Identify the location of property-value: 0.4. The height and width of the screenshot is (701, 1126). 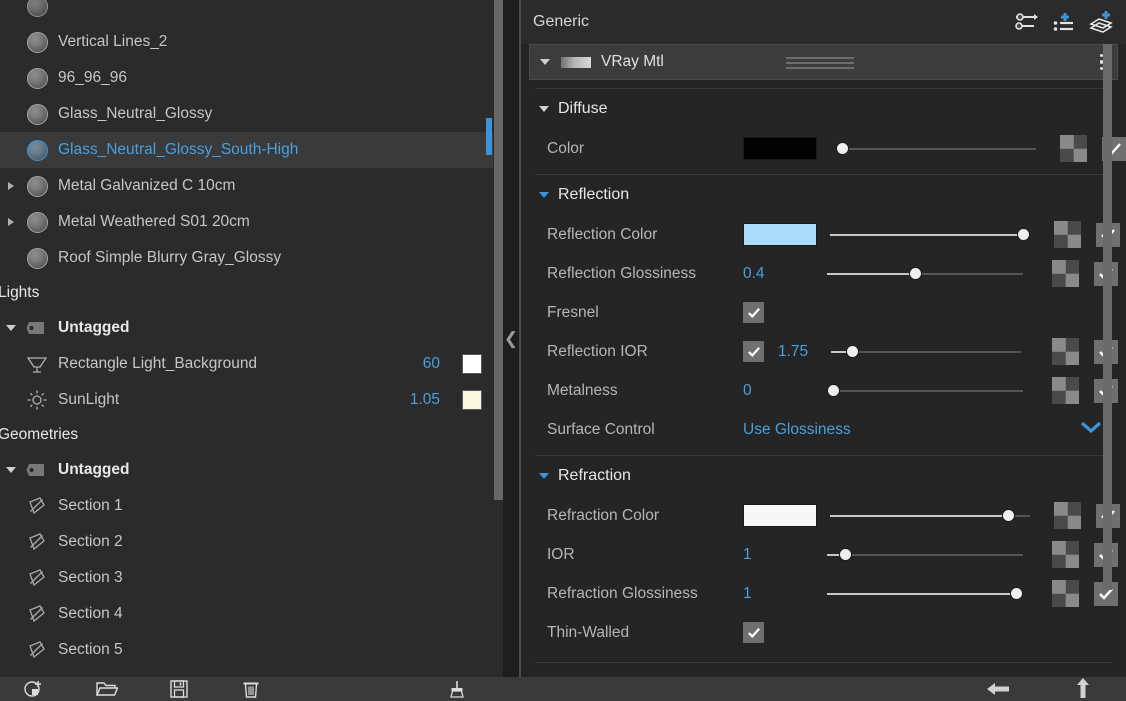
(779, 274).